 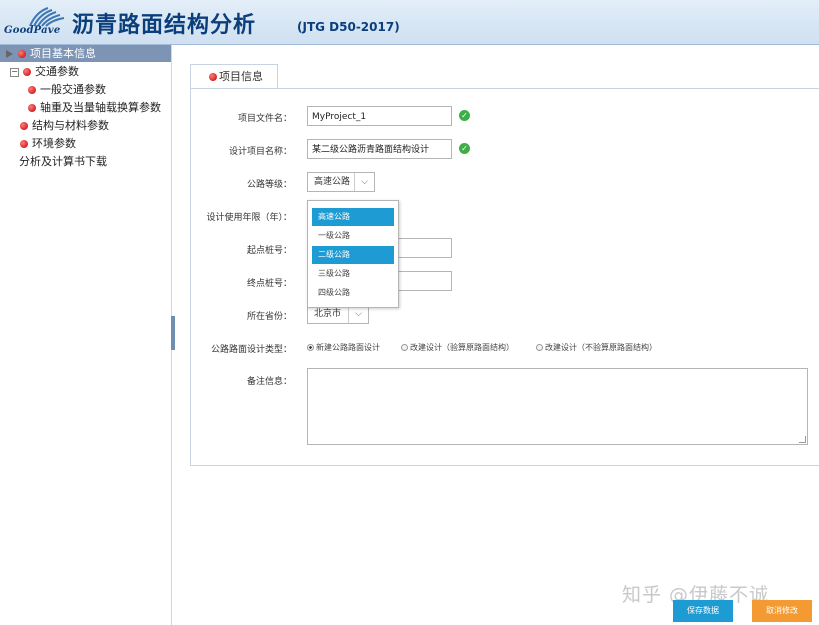 I want to click on project-name-input: 某二级公路沥青路面结构设计, so click(x=379, y=149).